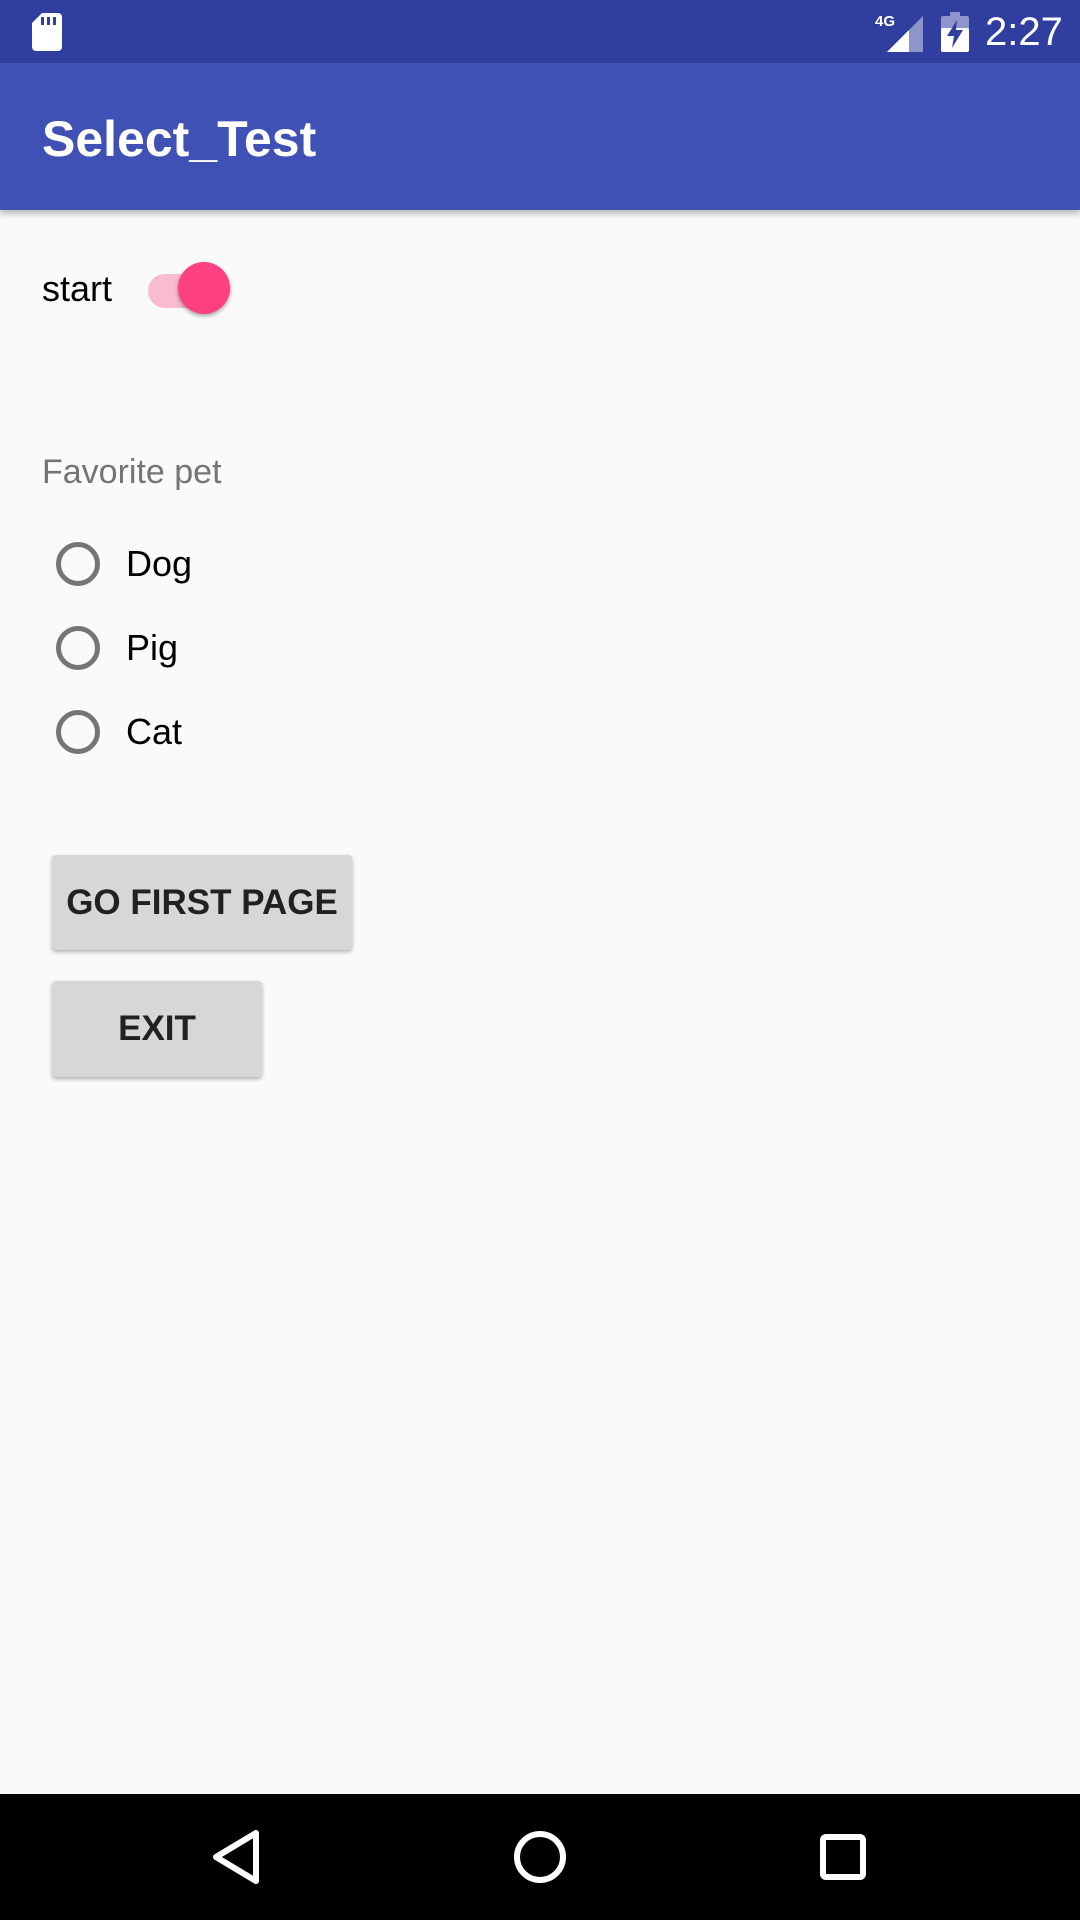  What do you see at coordinates (132, 472) in the screenshot?
I see `favorite-pet-label: Favorite pet` at bounding box center [132, 472].